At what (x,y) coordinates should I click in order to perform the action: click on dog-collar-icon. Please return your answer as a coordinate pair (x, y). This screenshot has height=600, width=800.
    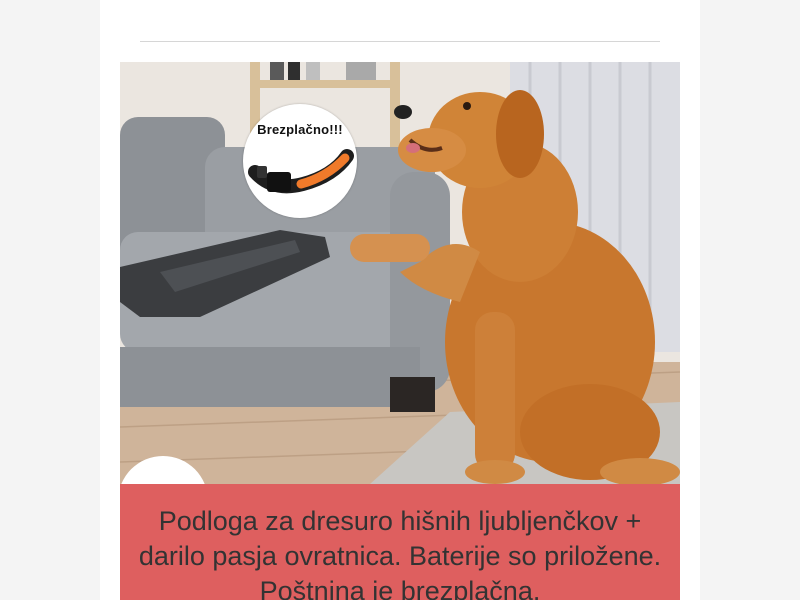
    Looking at the image, I should click on (301, 171).